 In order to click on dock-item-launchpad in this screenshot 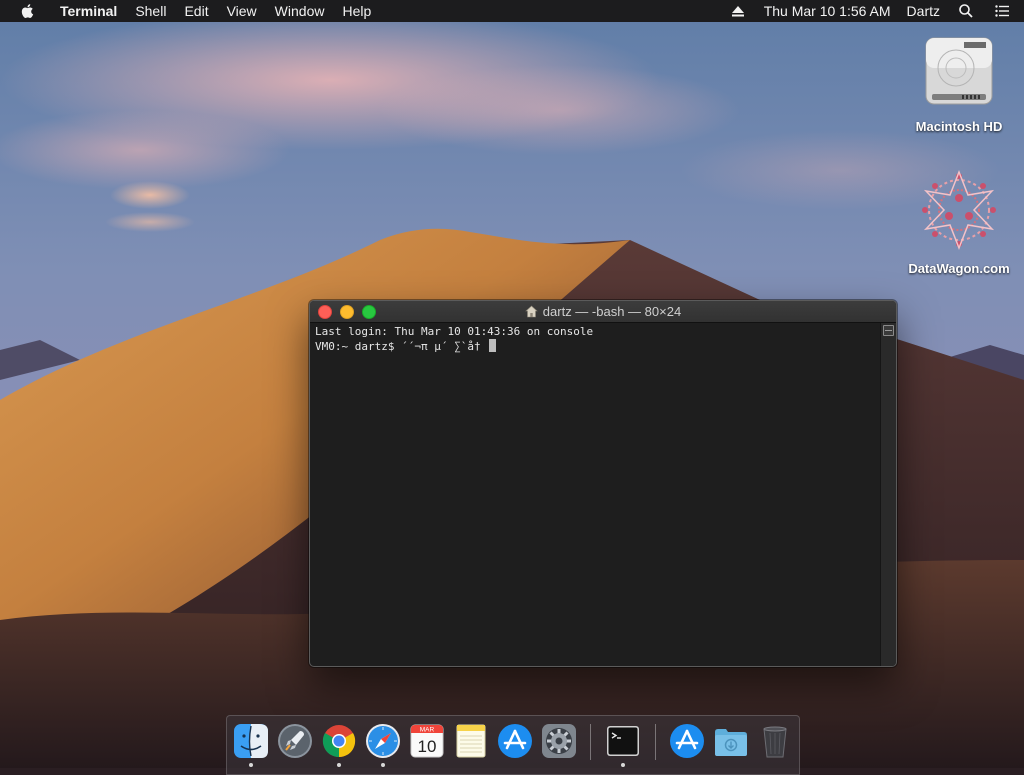, I will do `click(295, 741)`.